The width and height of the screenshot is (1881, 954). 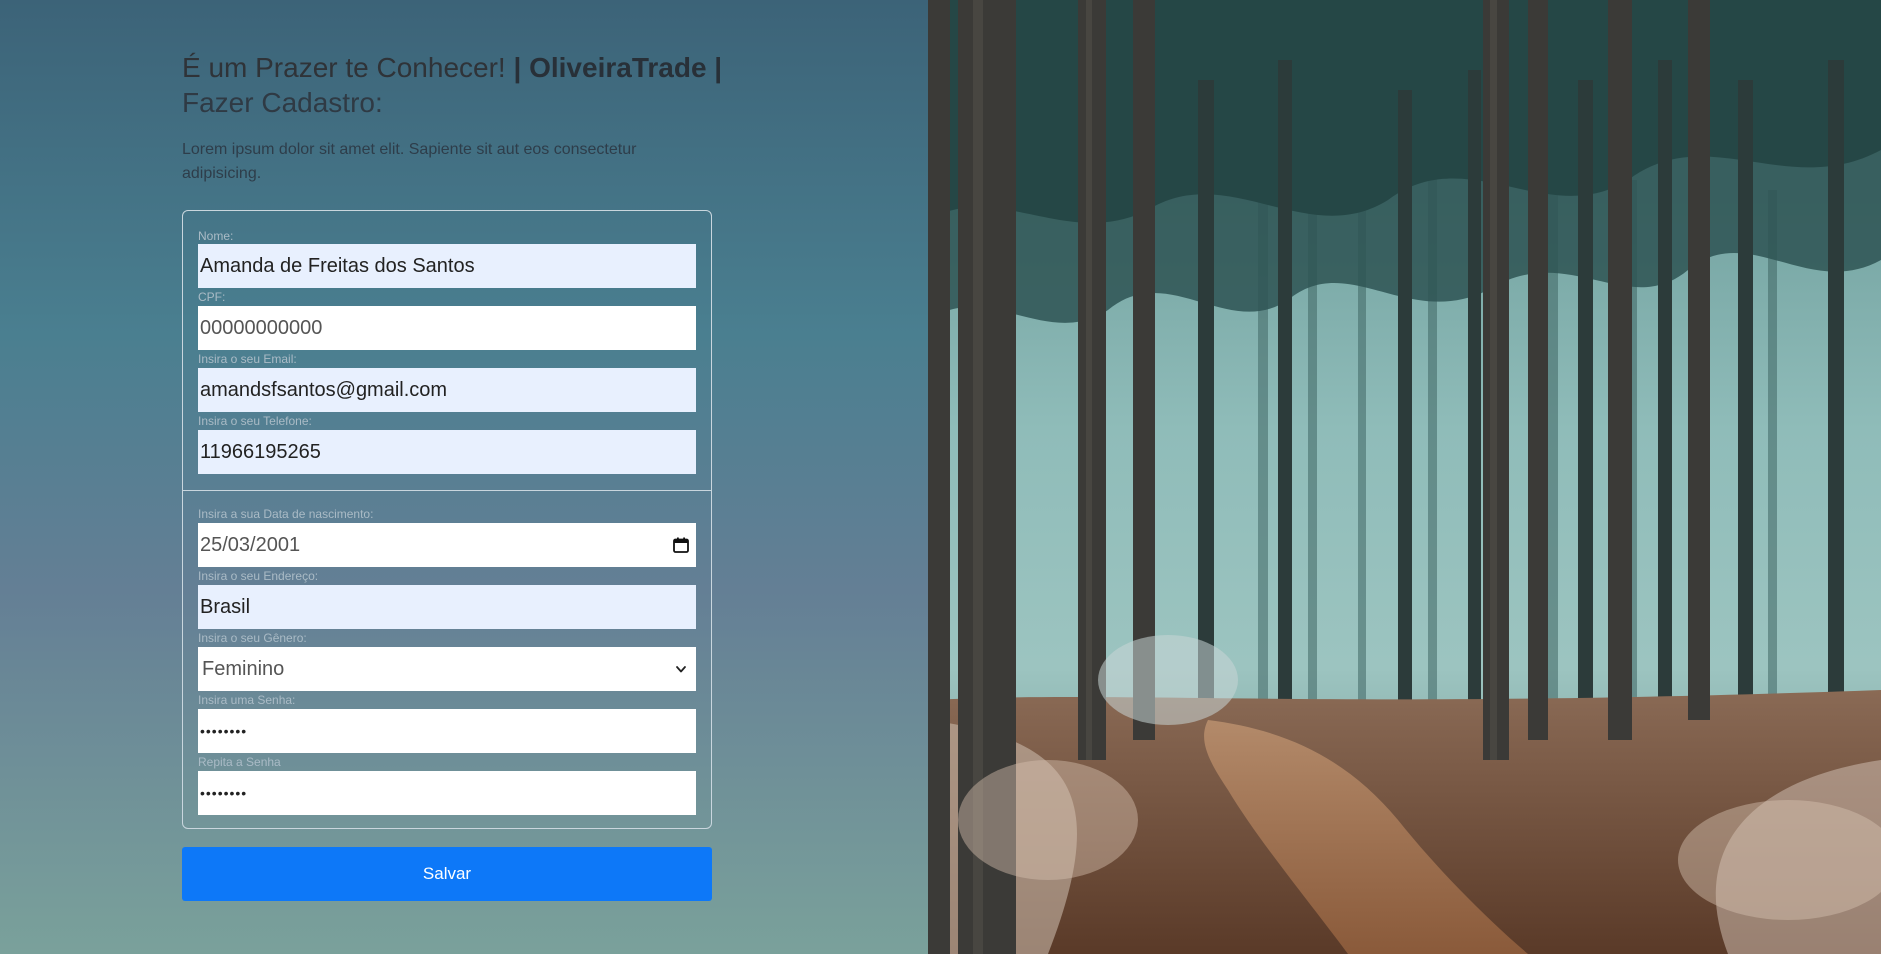 I want to click on genero-label: Insira o seu Gênero:, so click(x=252, y=638).